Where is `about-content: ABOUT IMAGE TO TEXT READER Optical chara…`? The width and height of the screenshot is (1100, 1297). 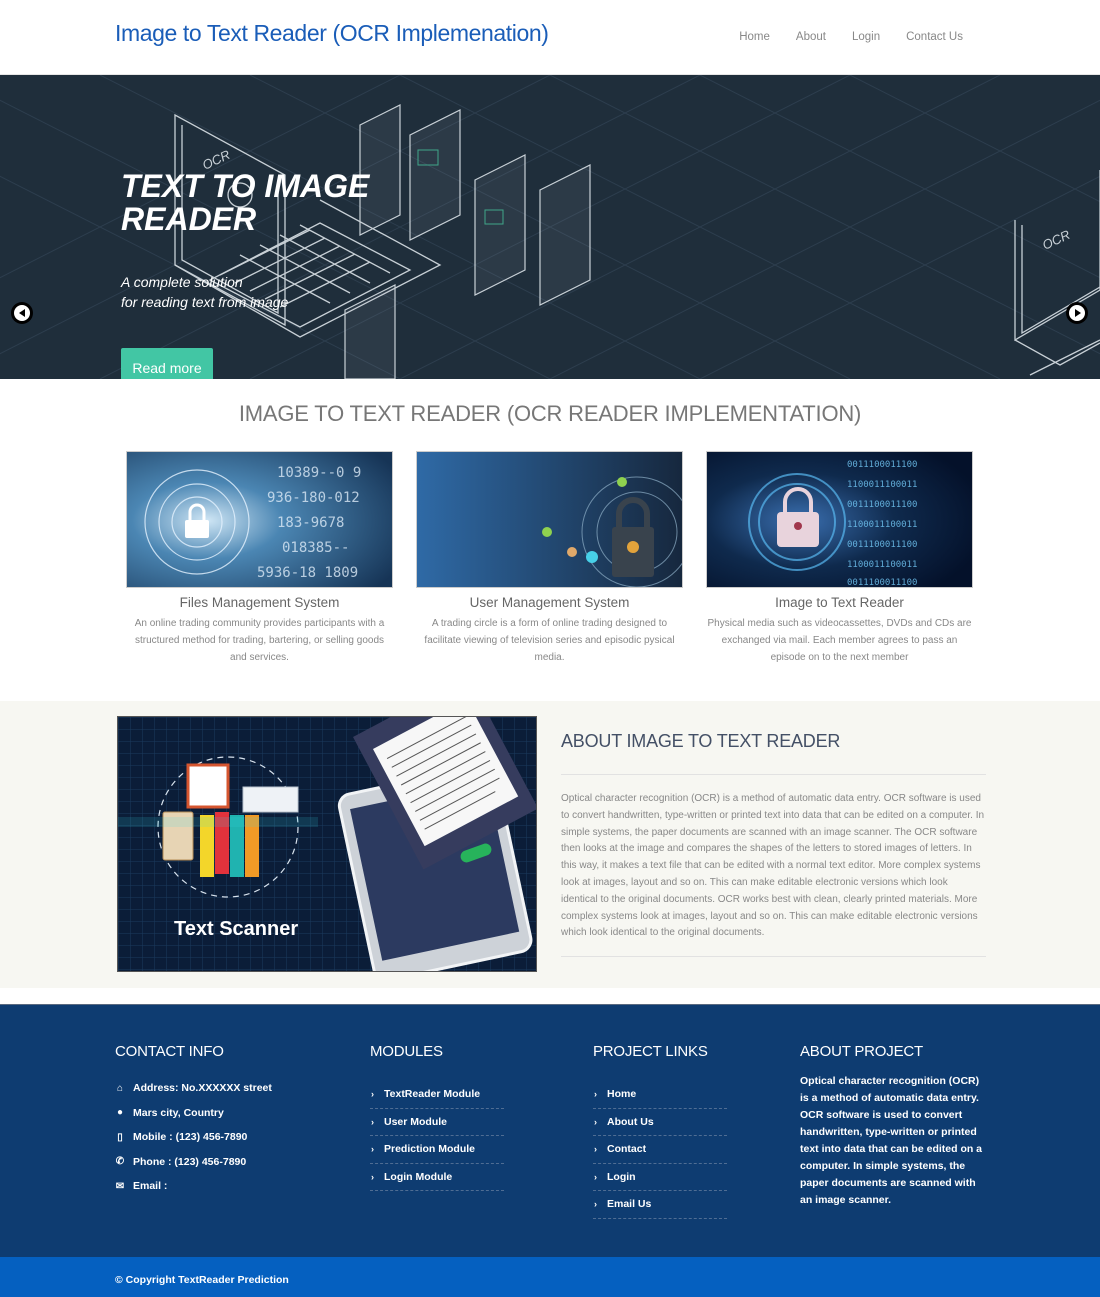
about-content: ABOUT IMAGE TO TEXT READER Optical chara… is located at coordinates (773, 844).